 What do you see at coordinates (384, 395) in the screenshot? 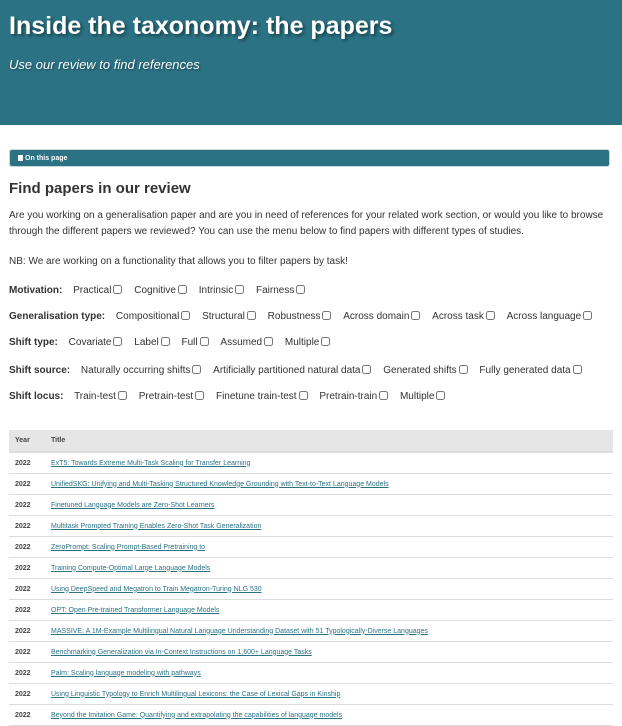
I see `checkbox-pretrain-train` at bounding box center [384, 395].